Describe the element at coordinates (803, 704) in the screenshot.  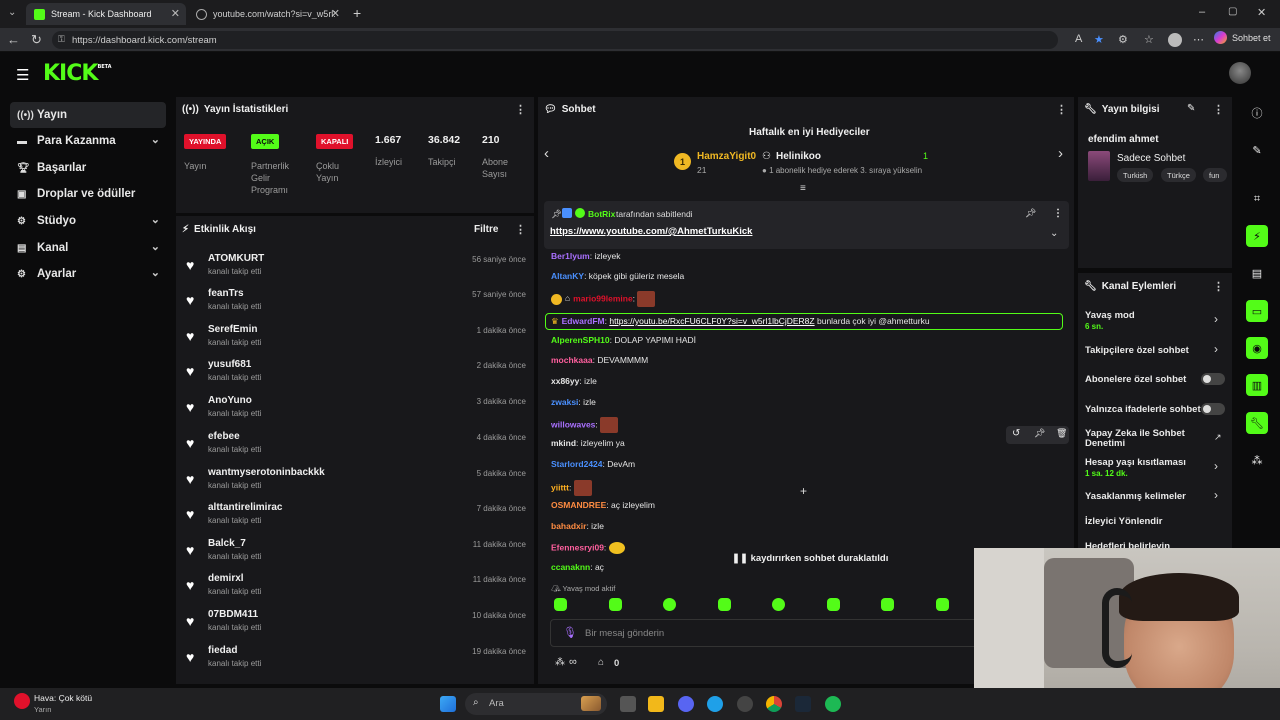
I see `steam-icon` at that location.